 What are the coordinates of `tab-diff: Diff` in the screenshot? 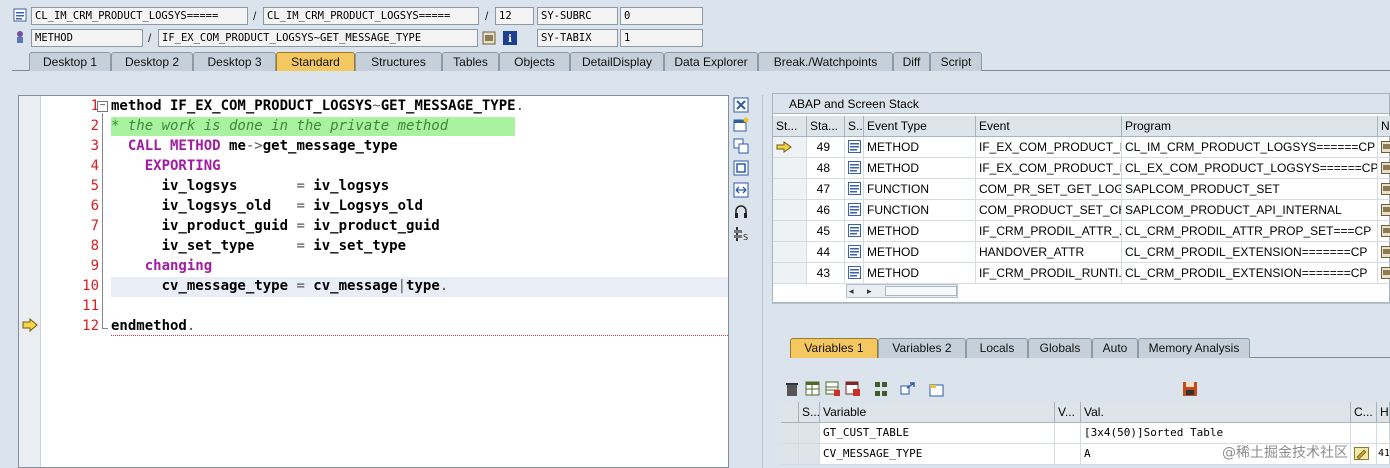 It's located at (911, 61).